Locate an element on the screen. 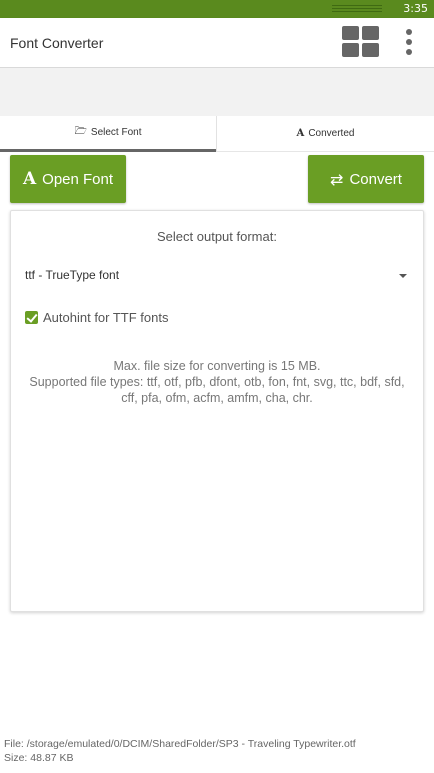 Image resolution: width=434 pixels, height=773 pixels. tab-converted-label: Converted is located at coordinates (331, 133).